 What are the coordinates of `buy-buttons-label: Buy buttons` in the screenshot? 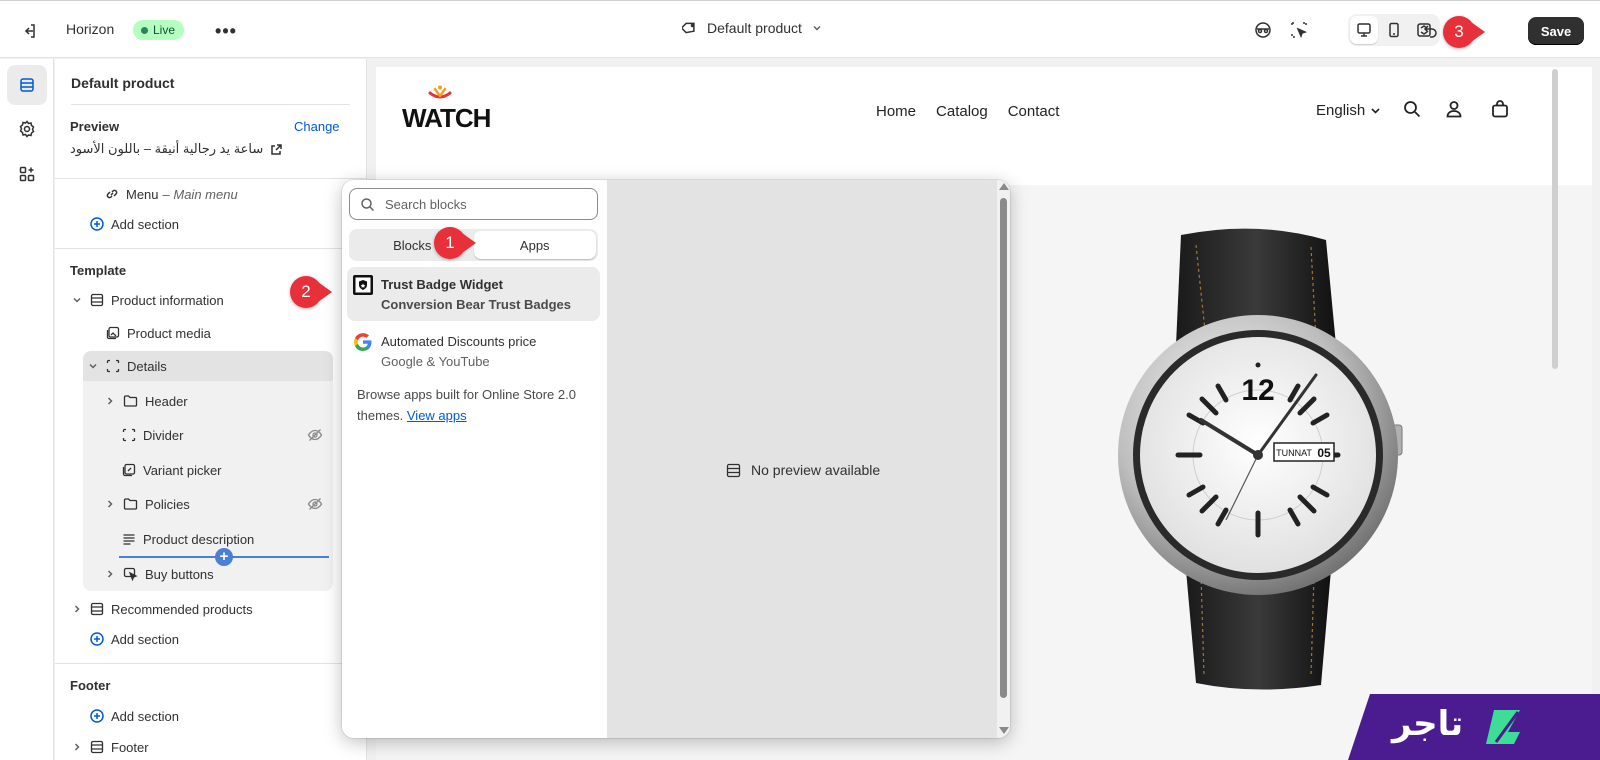 It's located at (179, 574).